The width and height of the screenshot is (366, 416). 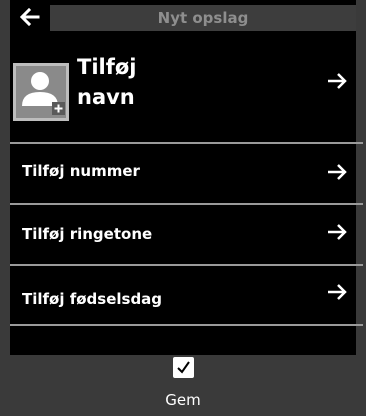 I want to click on right-edge-bar, so click(x=361, y=208).